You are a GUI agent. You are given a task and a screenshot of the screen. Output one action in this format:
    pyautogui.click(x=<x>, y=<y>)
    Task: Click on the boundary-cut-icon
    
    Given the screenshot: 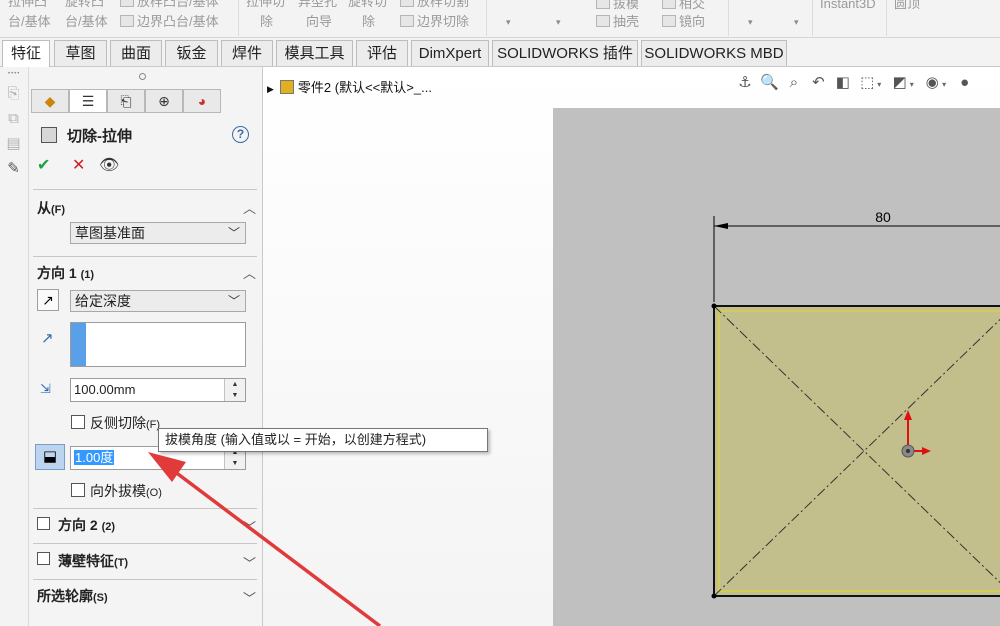 What is the action you would take?
    pyautogui.click(x=407, y=21)
    